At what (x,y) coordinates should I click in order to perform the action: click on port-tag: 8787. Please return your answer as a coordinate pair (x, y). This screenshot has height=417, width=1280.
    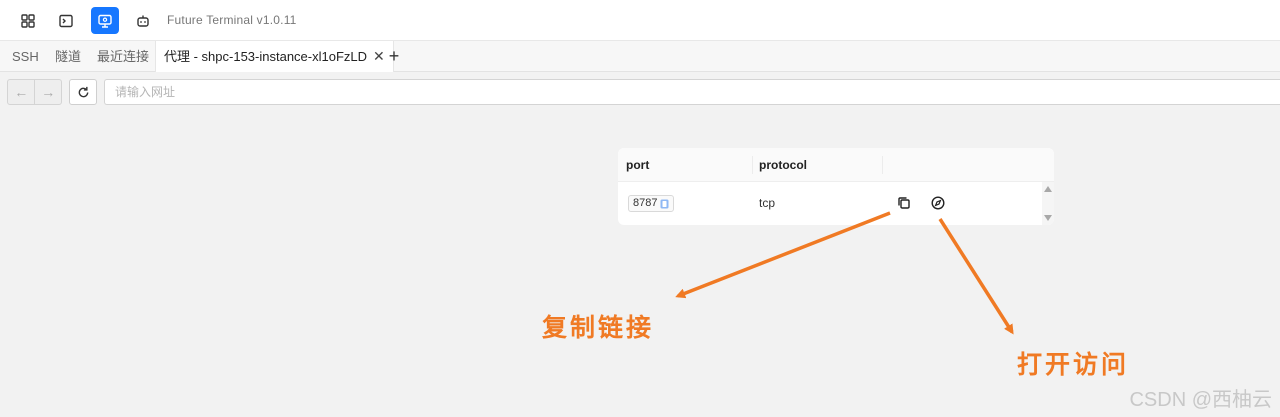
    Looking at the image, I should click on (651, 203).